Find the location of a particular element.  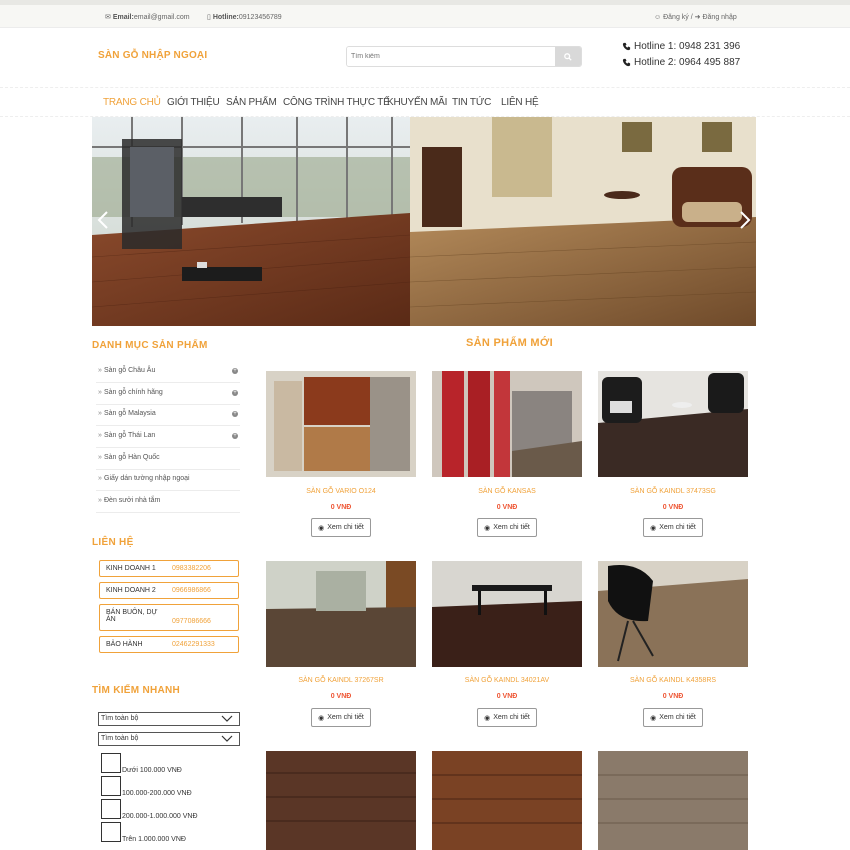

category-item: » Sàn gỗ Malaysia + is located at coordinates (168, 415).